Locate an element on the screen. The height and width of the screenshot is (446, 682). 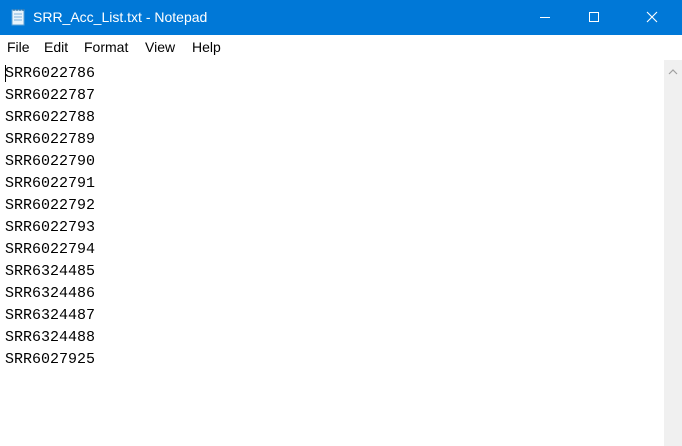
menu-help: Help is located at coordinates (206, 47).